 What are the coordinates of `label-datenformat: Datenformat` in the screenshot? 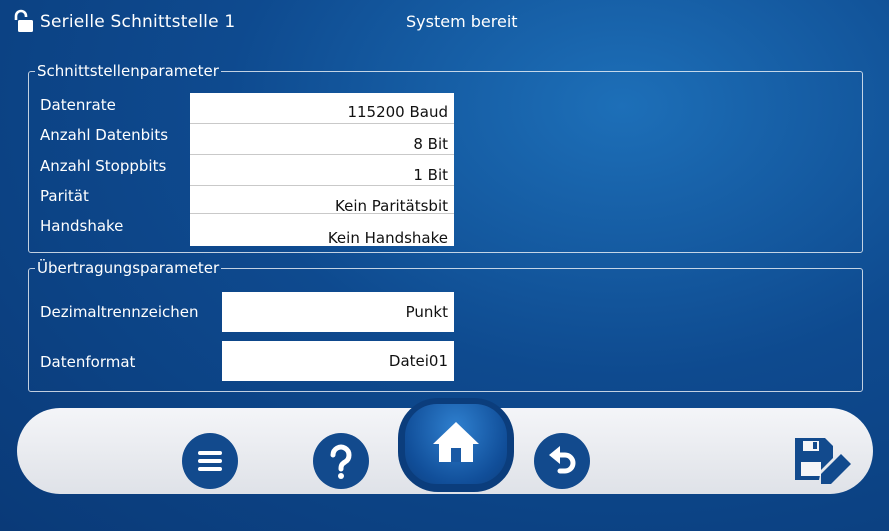 It's located at (88, 362).